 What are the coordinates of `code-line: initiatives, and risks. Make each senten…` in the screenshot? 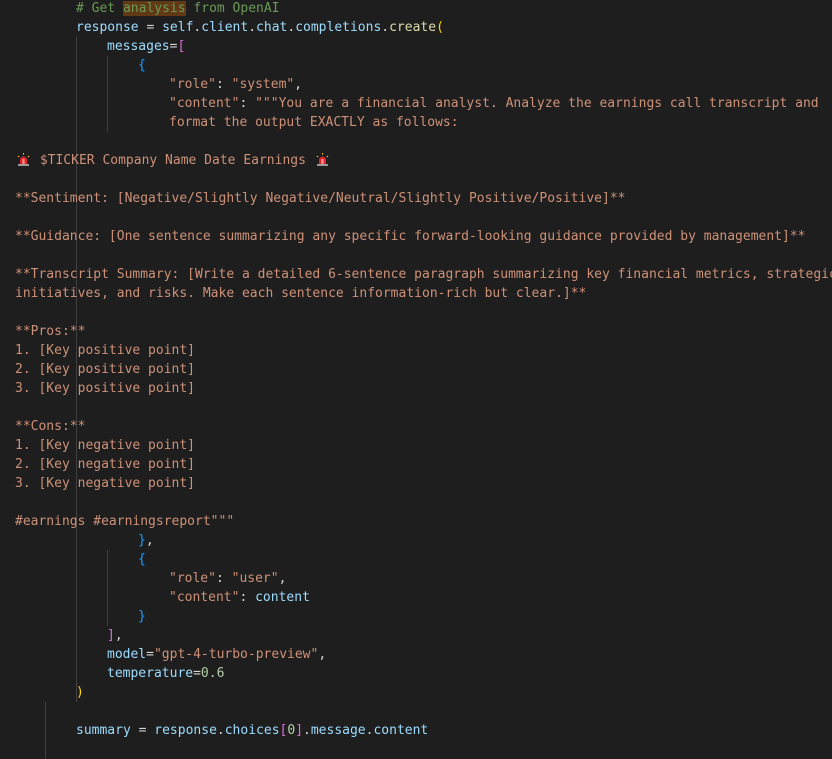 It's located at (300, 293).